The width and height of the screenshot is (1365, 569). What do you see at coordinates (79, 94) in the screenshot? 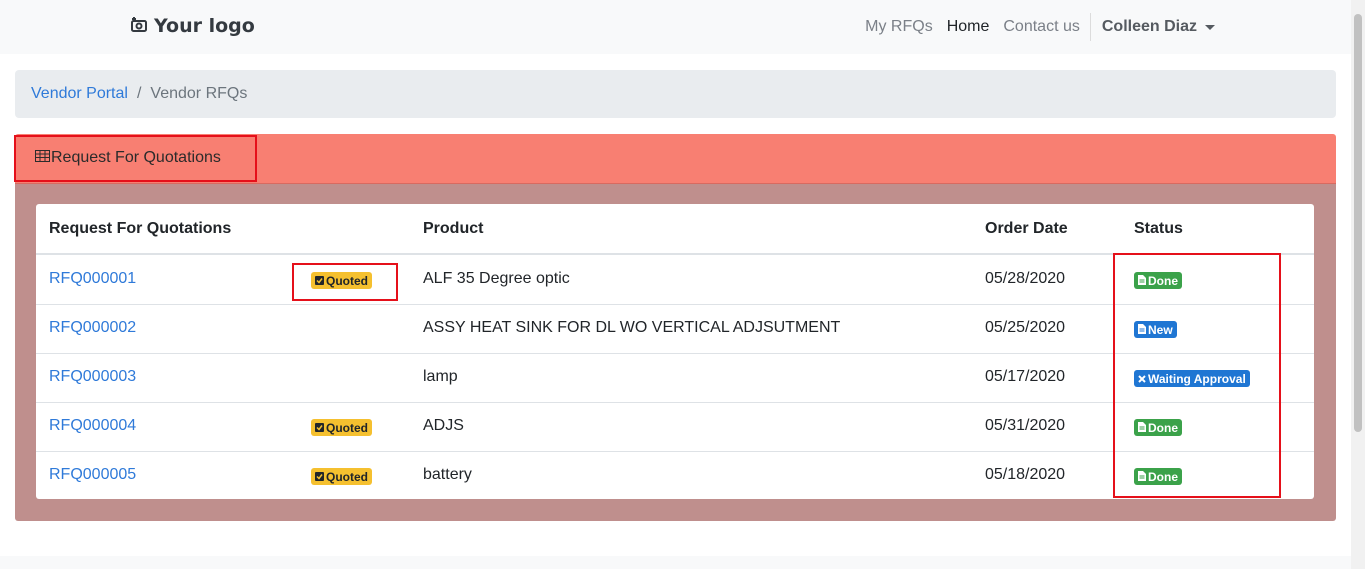
I see `breadcrumb-vendor-portal: Vendor Portal` at bounding box center [79, 94].